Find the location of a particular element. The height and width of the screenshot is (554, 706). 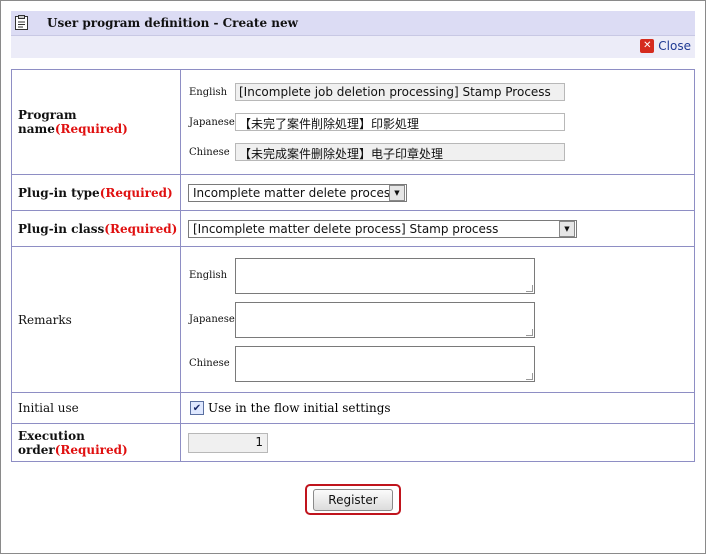

remarks-zh-row: Chinese is located at coordinates (437, 364).